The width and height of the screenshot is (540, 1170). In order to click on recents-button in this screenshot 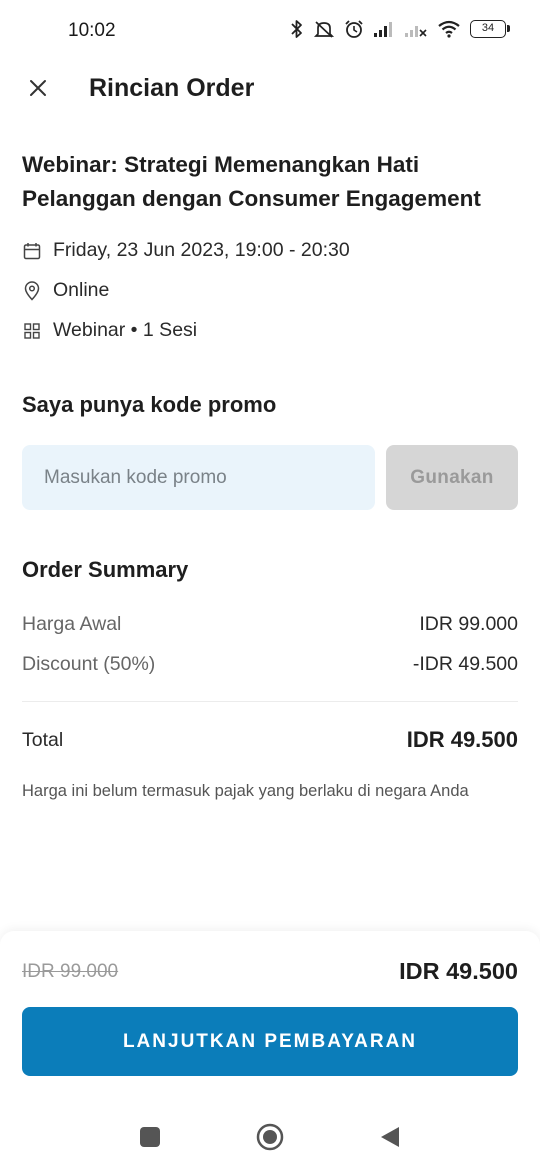, I will do `click(150, 1139)`.